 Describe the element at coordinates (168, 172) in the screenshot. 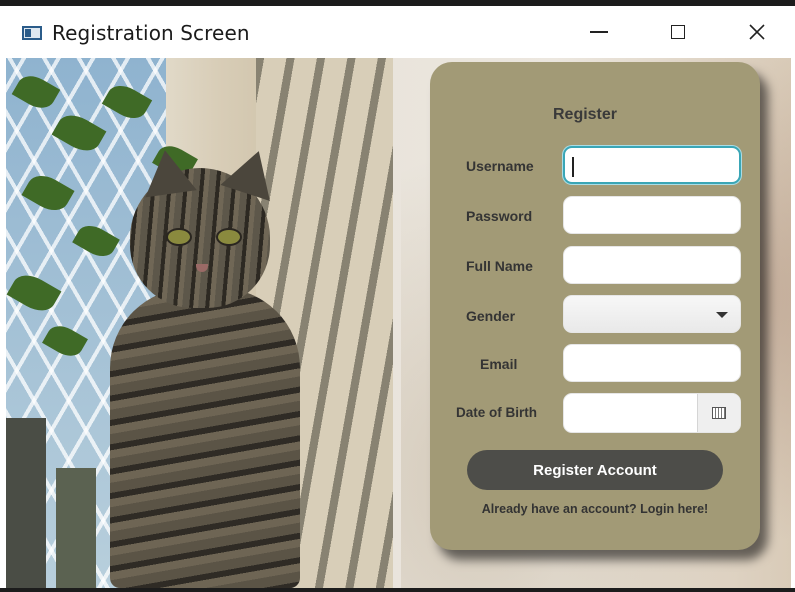

I see `cat-ear` at that location.